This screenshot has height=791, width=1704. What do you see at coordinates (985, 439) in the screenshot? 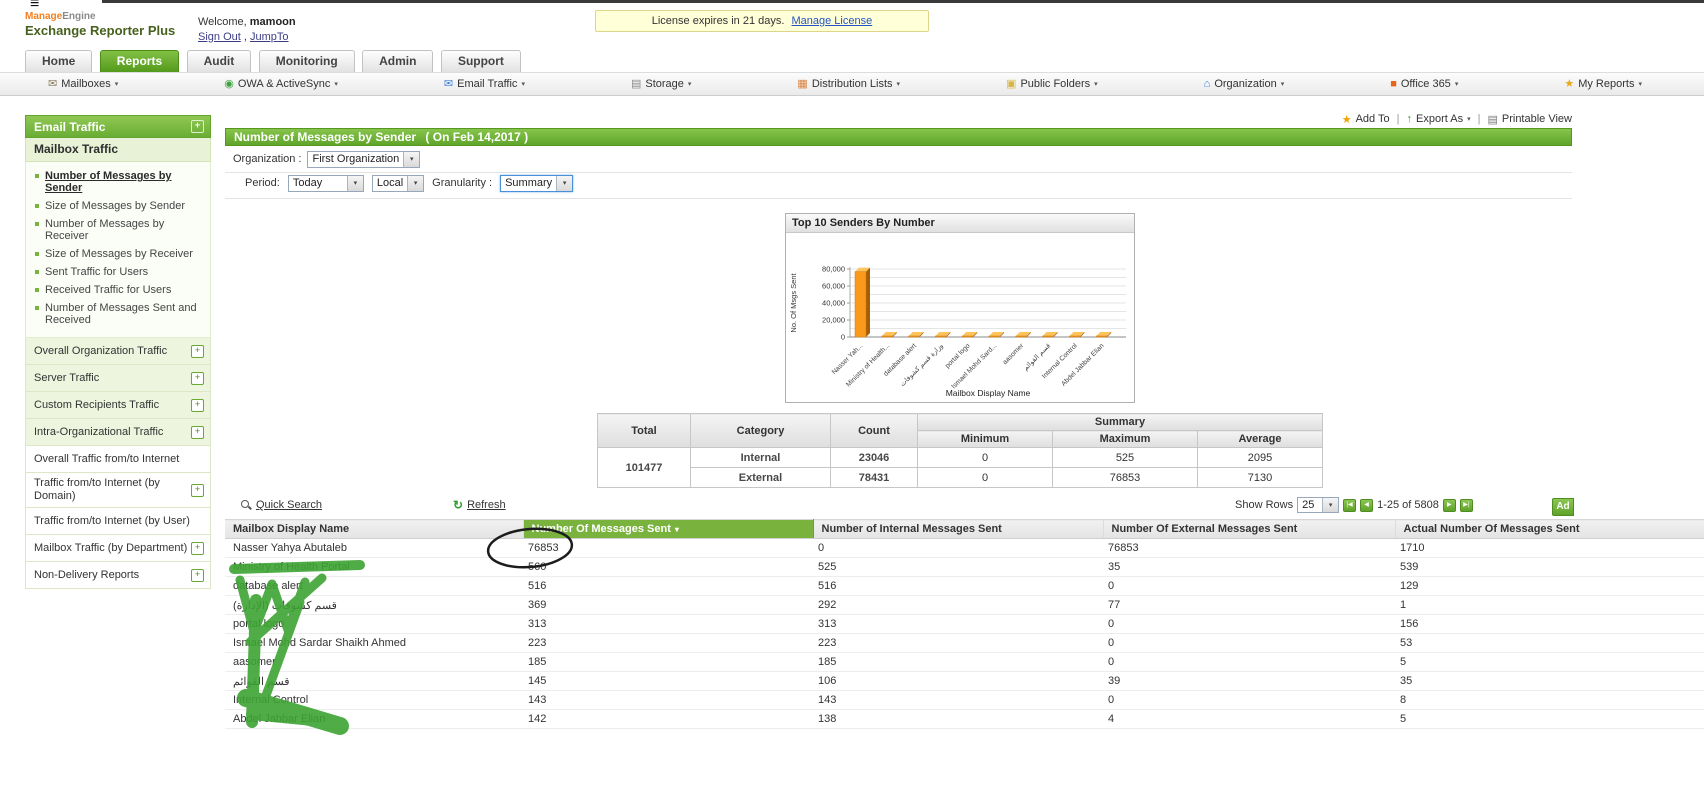
I see `summary-header-minimum: Minimum` at bounding box center [985, 439].